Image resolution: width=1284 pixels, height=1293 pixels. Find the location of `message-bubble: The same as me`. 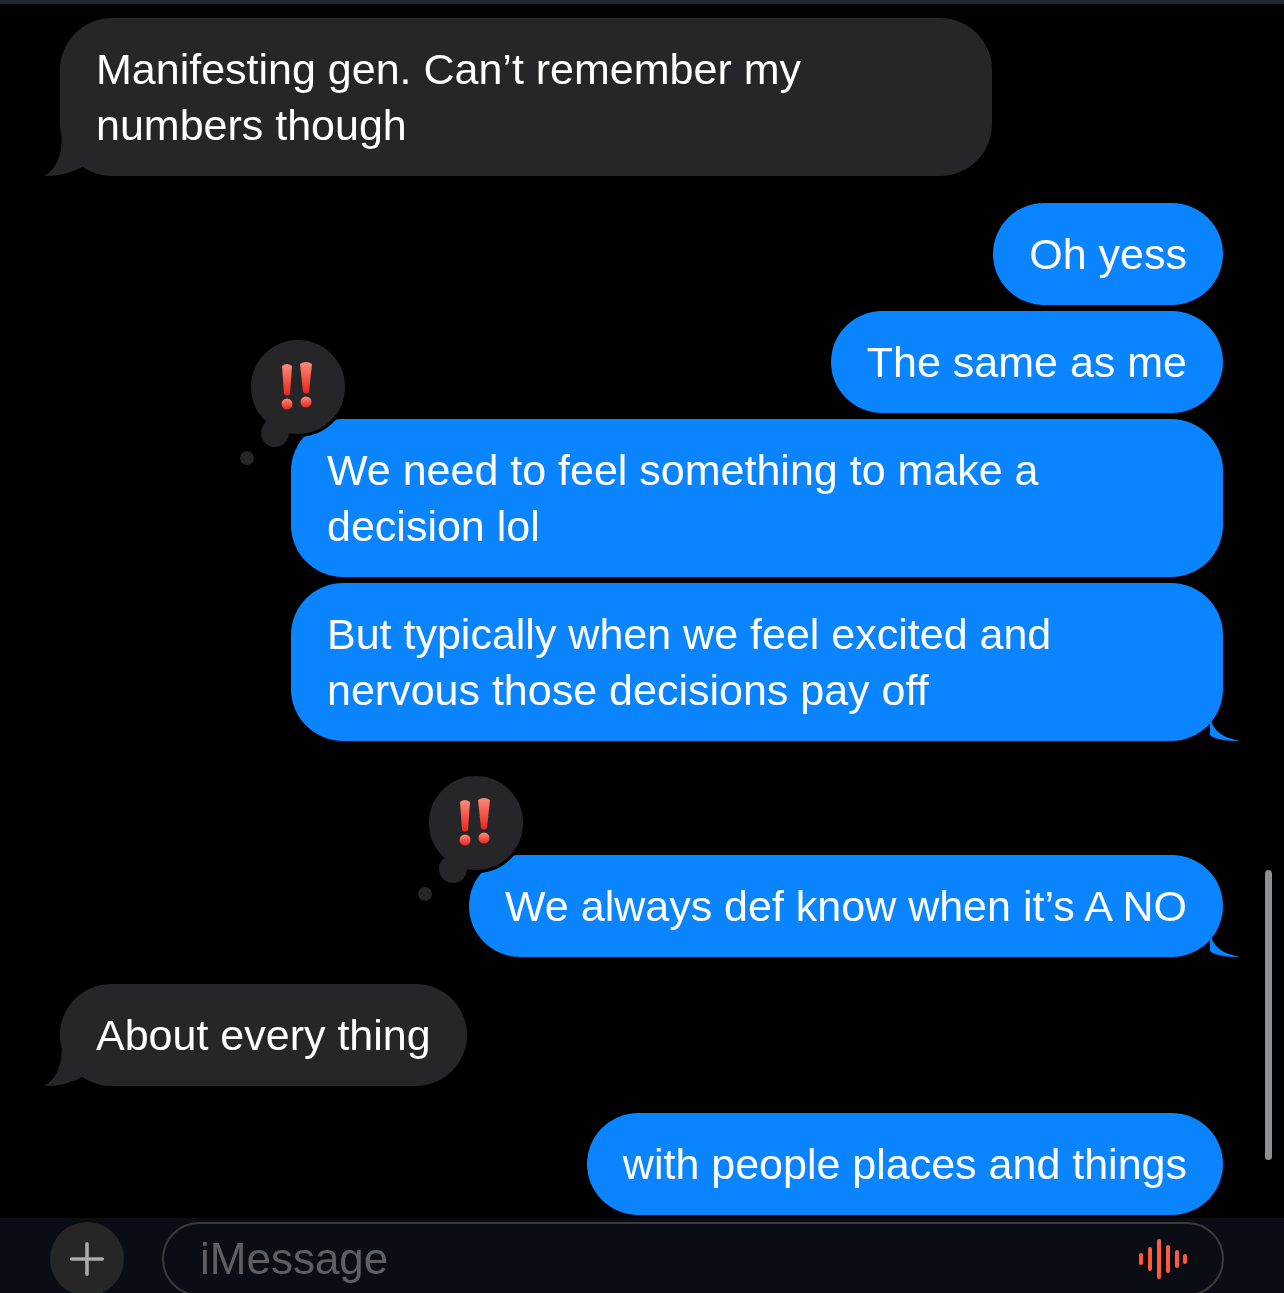

message-bubble: The same as me is located at coordinates (1026, 362).